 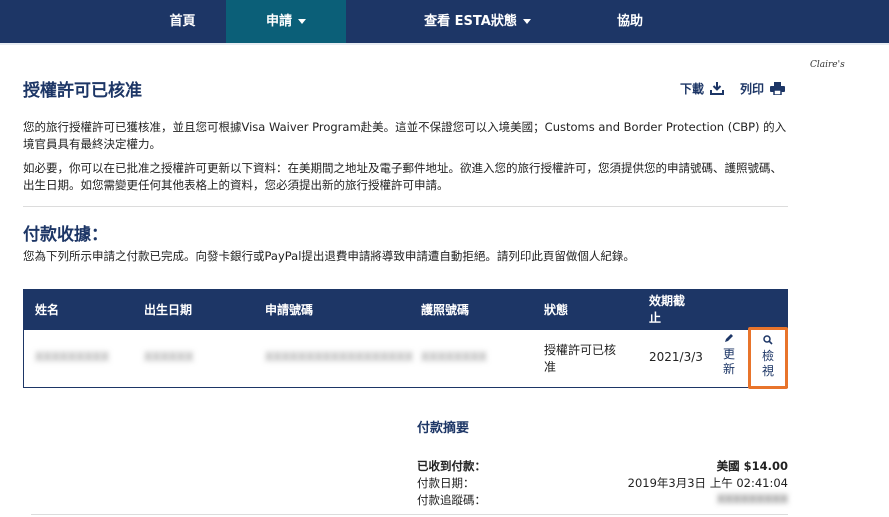 What do you see at coordinates (752, 499) in the screenshot?
I see `payment-tracking-value: XXXXXXXXX` at bounding box center [752, 499].